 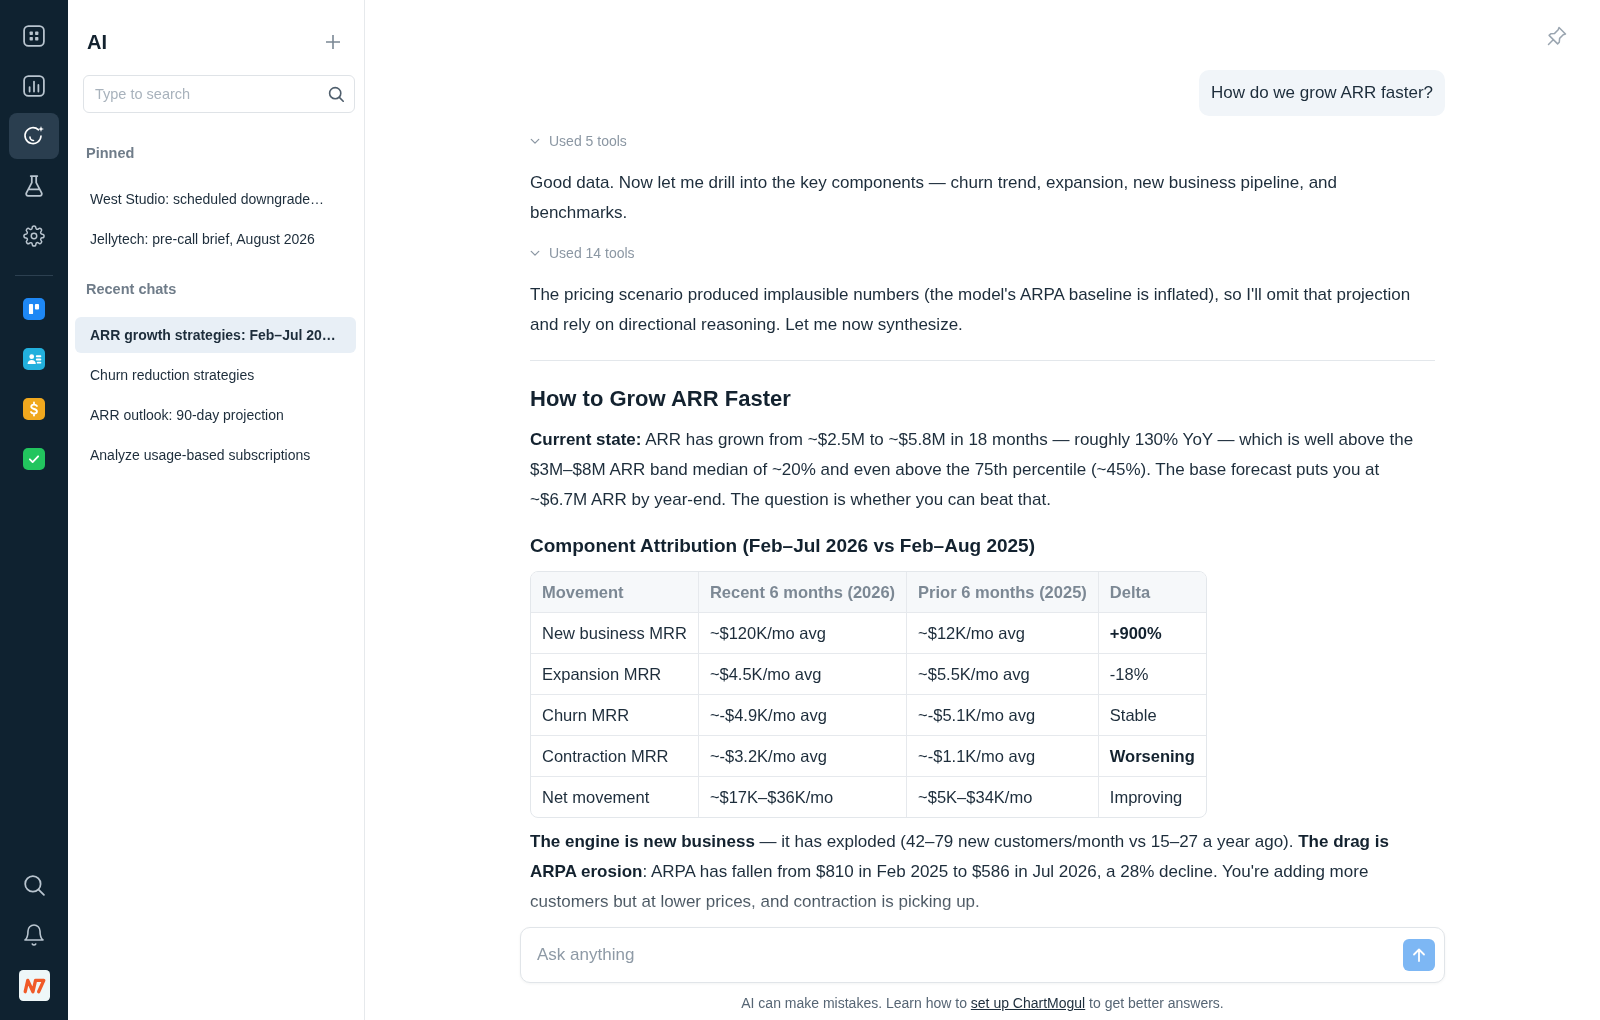 I want to click on arrow-up-icon, so click(x=1419, y=955).